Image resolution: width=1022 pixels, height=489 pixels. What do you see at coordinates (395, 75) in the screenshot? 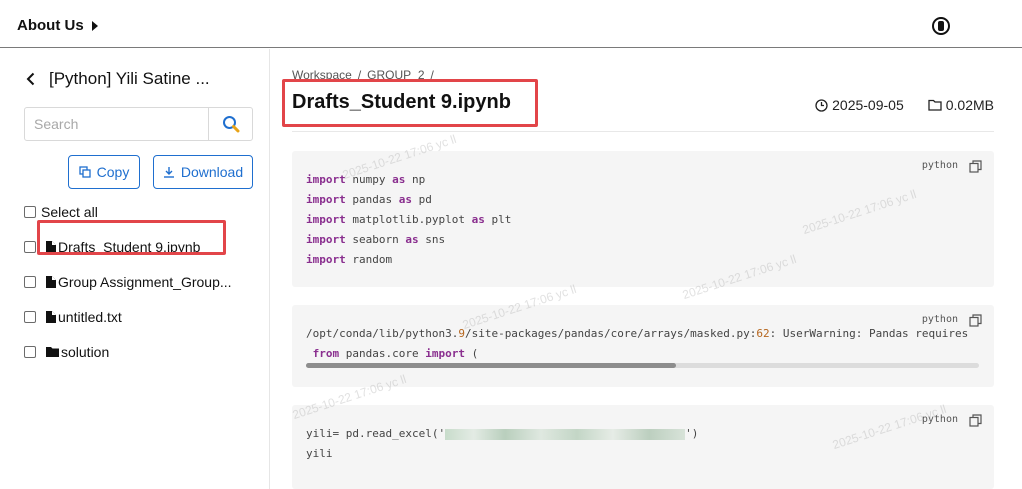
I see `breadcrumb-group: GROUP_2` at bounding box center [395, 75].